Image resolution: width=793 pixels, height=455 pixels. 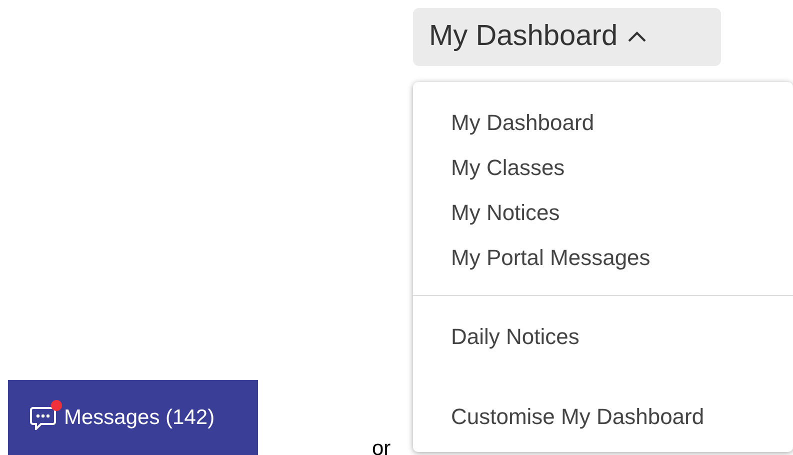 I want to click on menu-item: My Notices, so click(x=486, y=212).